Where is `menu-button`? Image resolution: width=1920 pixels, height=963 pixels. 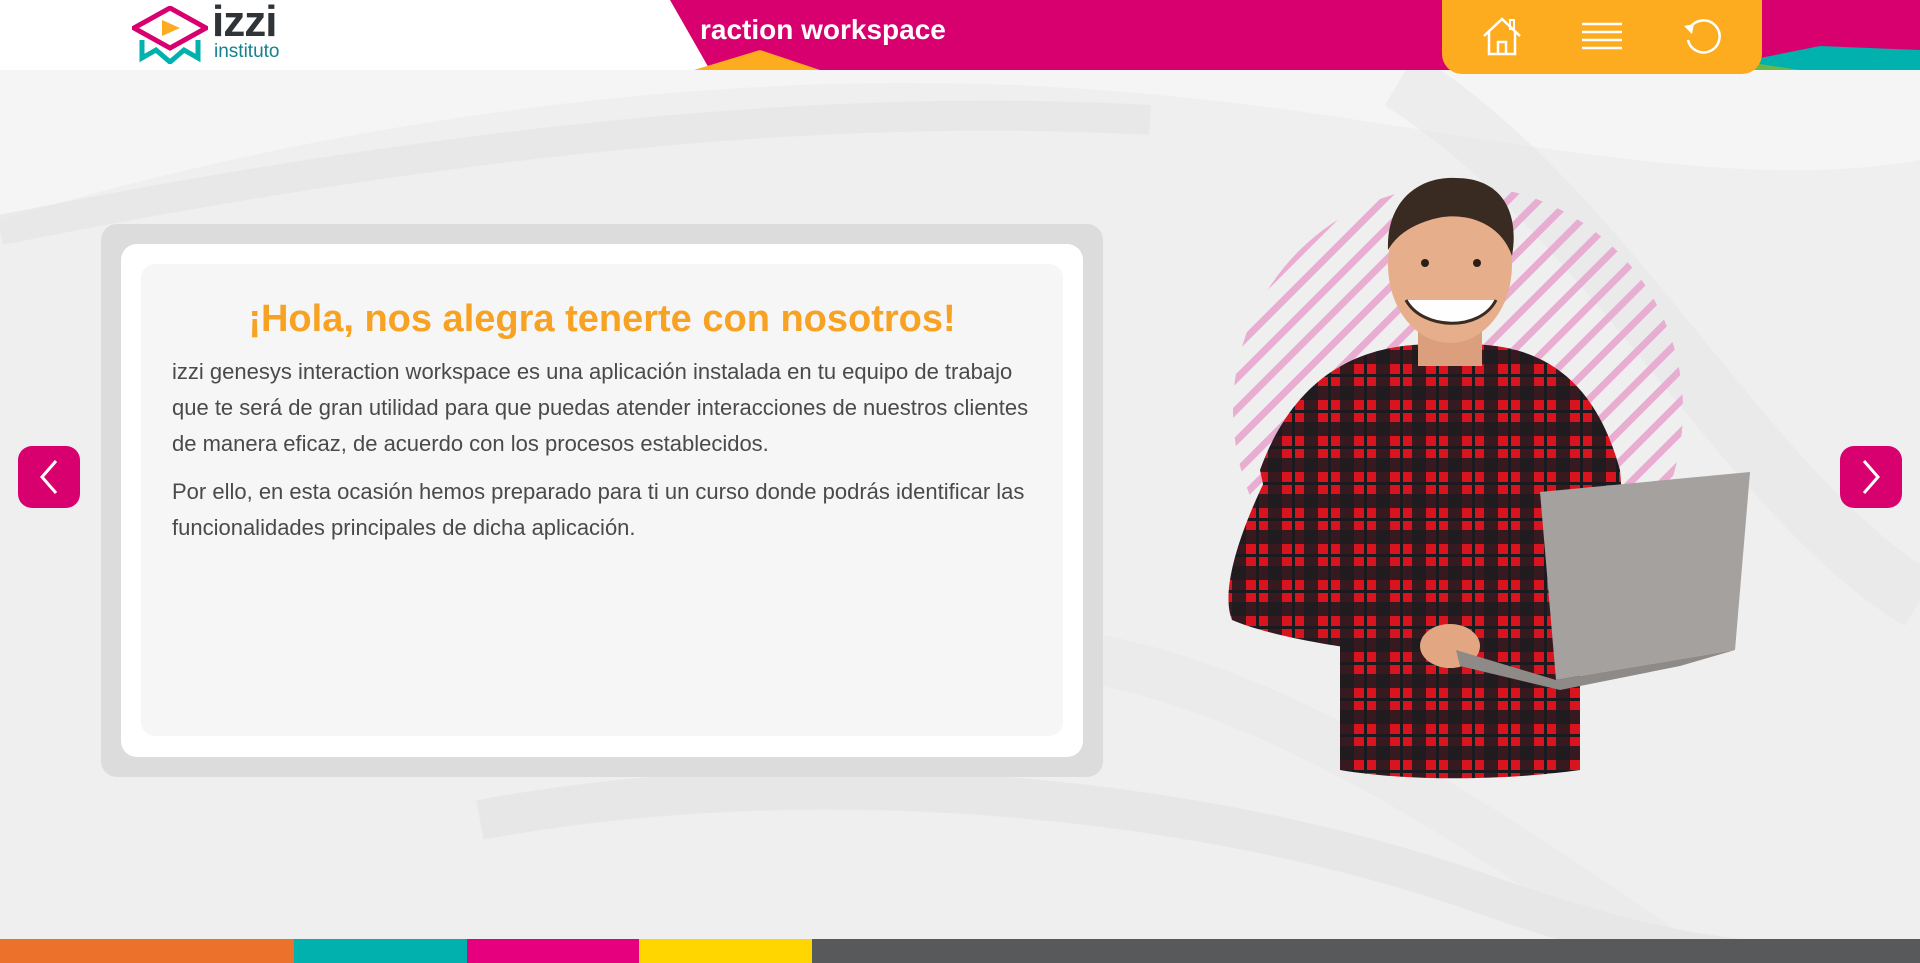
menu-button is located at coordinates (1602, 36).